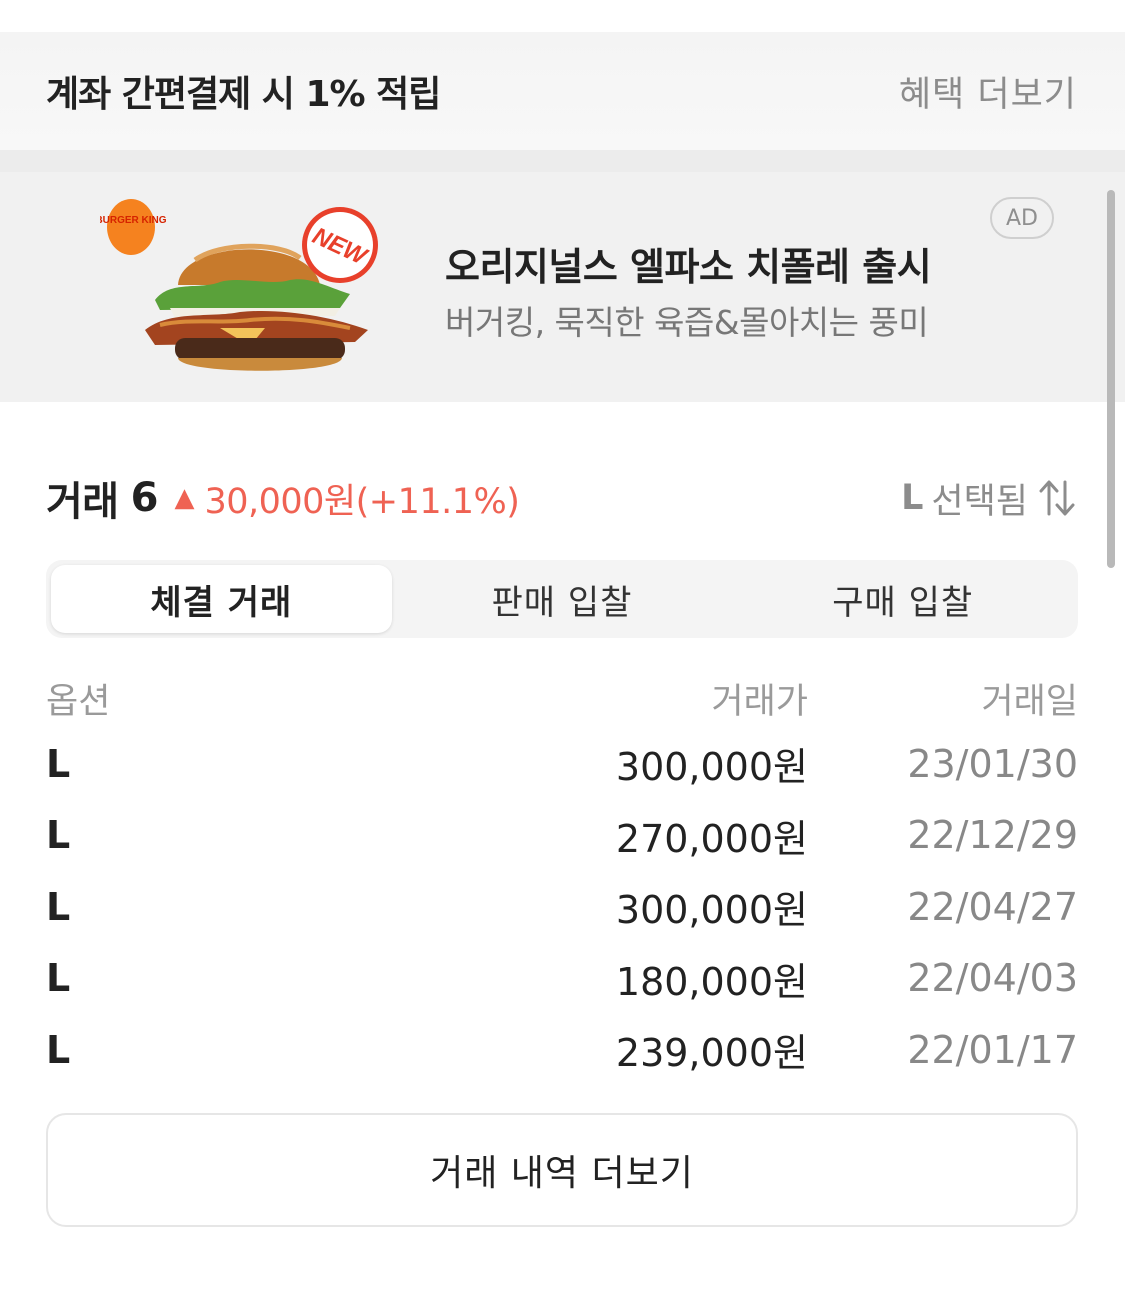 This screenshot has height=1302, width=1125. What do you see at coordinates (979, 501) in the screenshot?
I see `selected-option-label: 선택됨` at bounding box center [979, 501].